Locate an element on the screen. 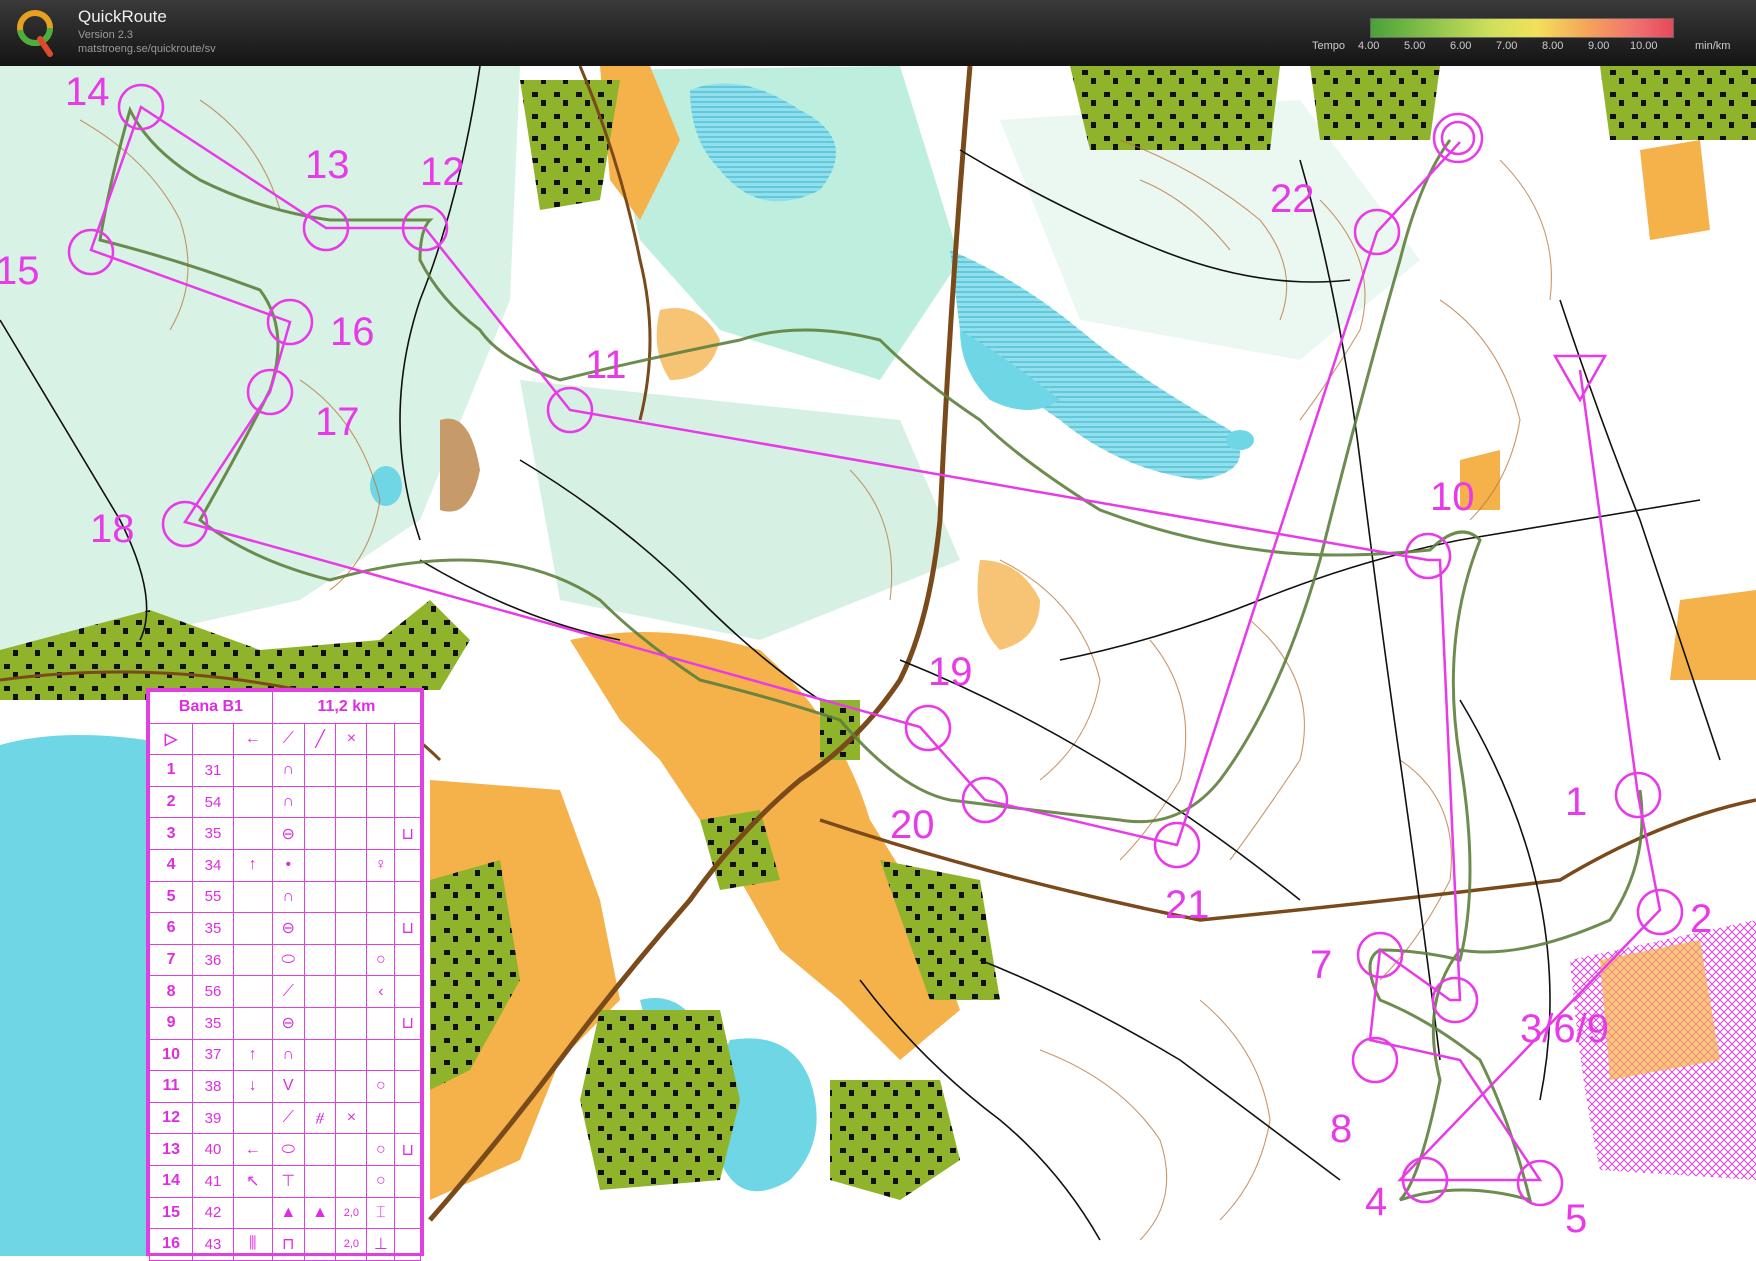 Image resolution: width=1756 pixels, height=1261 pixels. tempo-legend-unit: min/km is located at coordinates (1713, 46).